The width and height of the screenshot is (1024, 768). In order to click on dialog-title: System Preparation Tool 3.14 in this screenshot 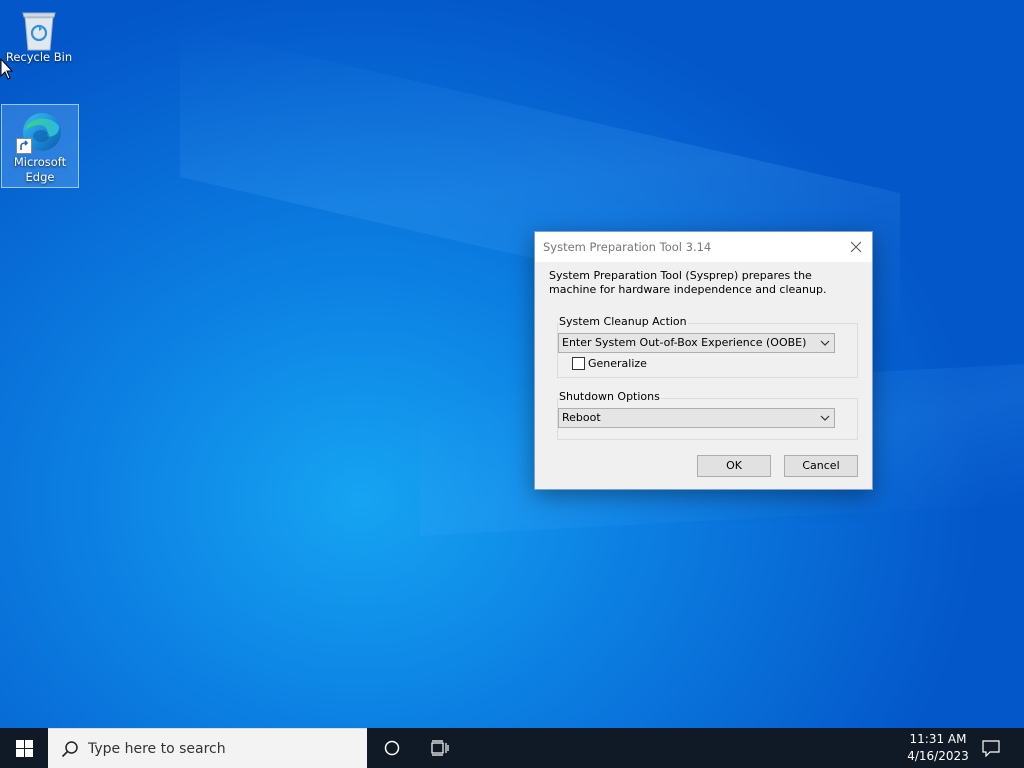, I will do `click(627, 247)`.